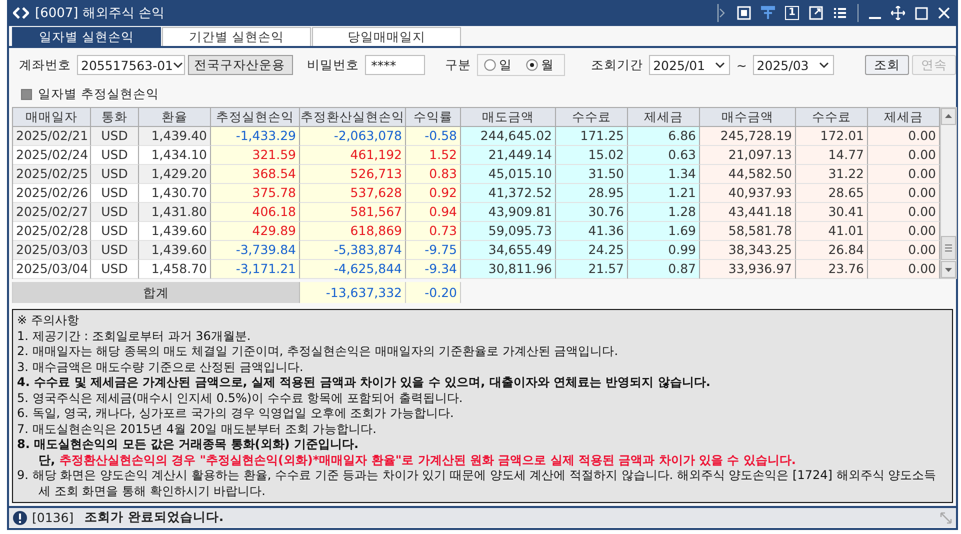  I want to click on password-field: ****, so click(395, 65).